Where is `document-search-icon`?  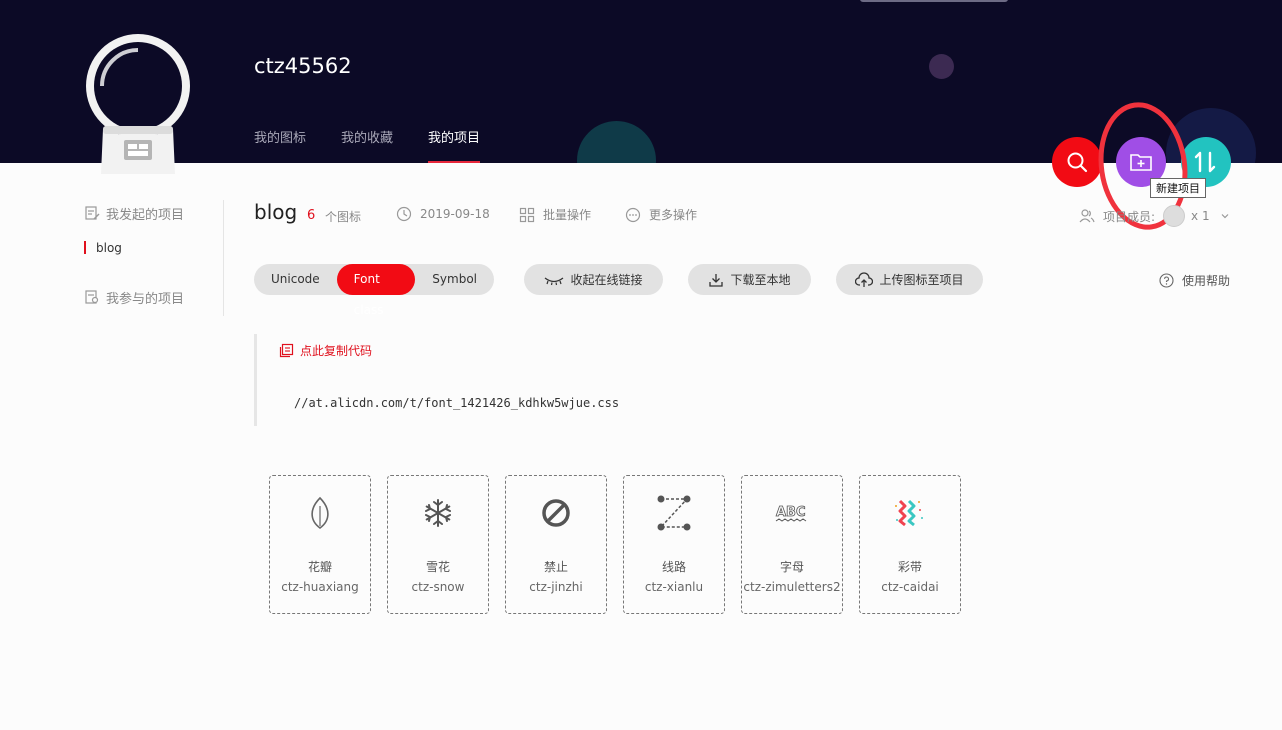 document-search-icon is located at coordinates (92, 297).